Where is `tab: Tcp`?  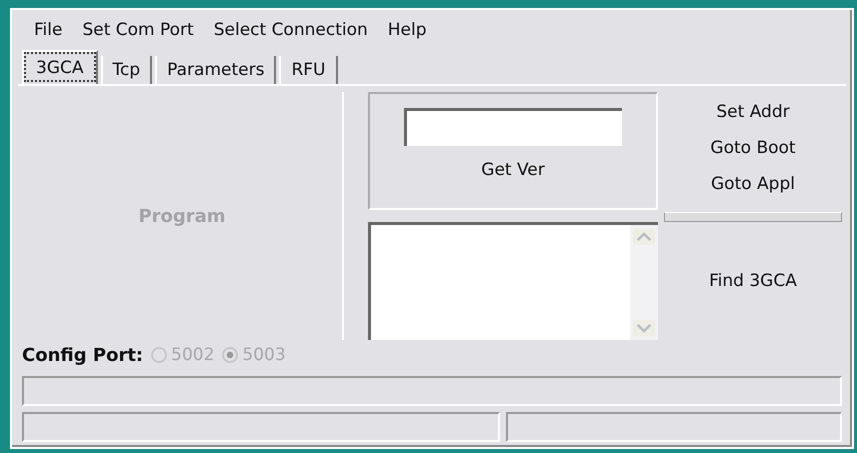
tab: Tcp is located at coordinates (126, 70).